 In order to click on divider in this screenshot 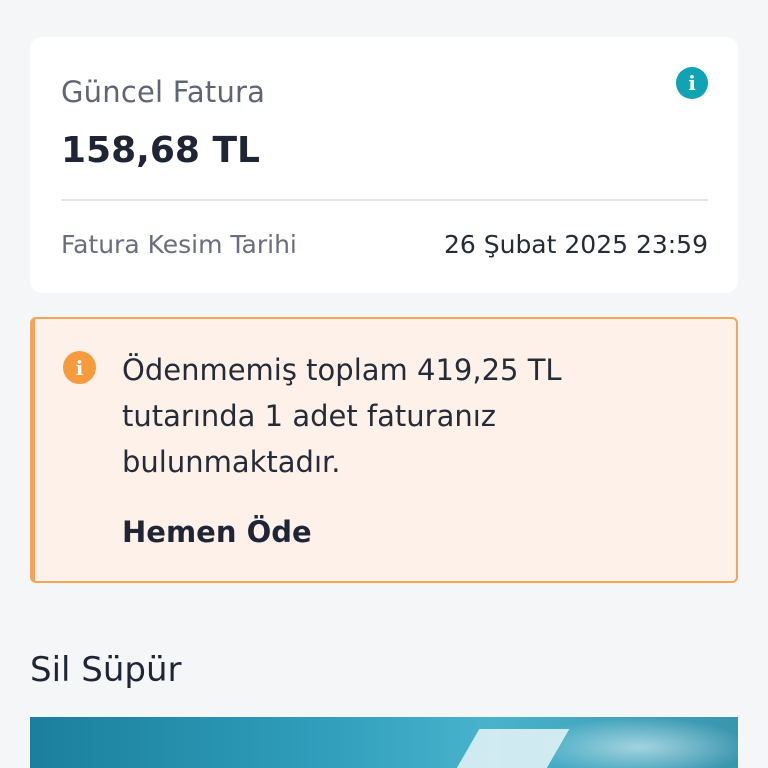, I will do `click(384, 200)`.